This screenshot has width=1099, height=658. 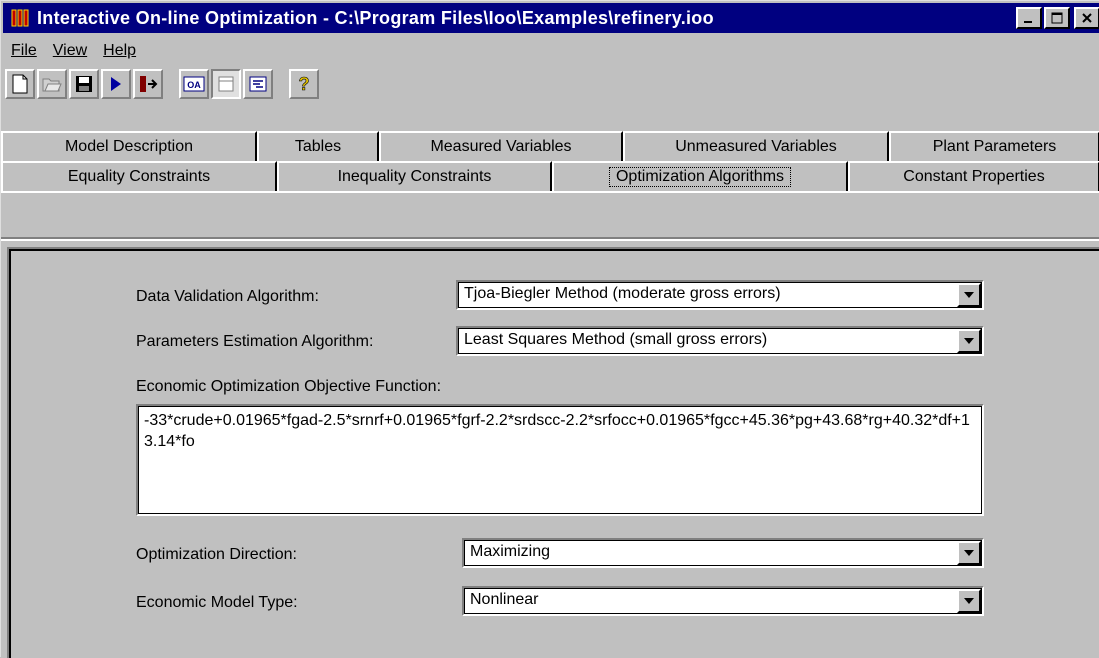 I want to click on maximize-button, so click(x=1057, y=18).